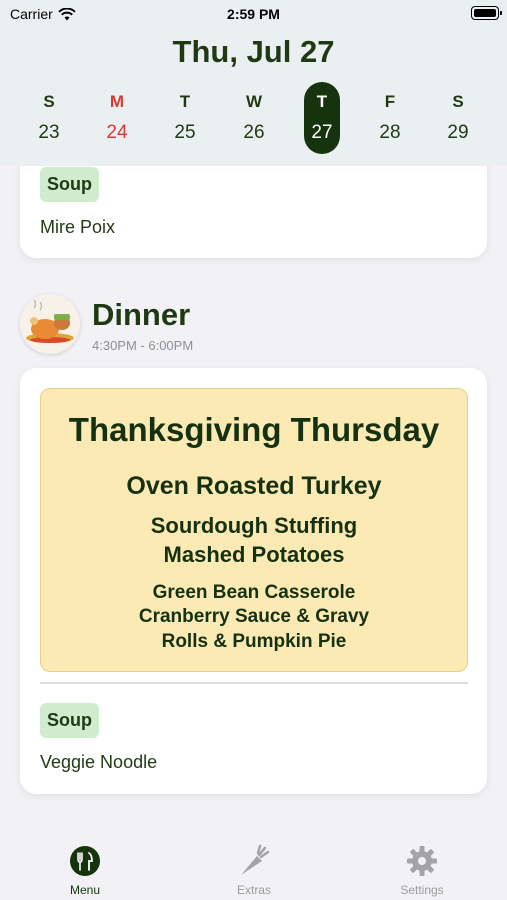  What do you see at coordinates (390, 101) in the screenshot?
I see `day-of-week: F` at bounding box center [390, 101].